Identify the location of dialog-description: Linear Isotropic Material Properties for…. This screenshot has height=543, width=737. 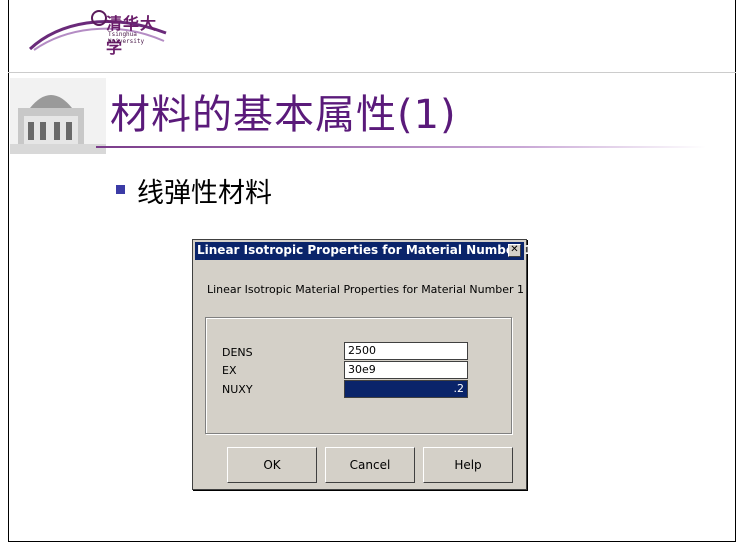
(366, 289).